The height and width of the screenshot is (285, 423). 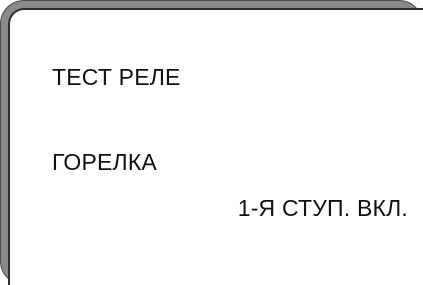 I want to click on menu-title: ТЕСТ РЕЛЕ, so click(x=116, y=77).